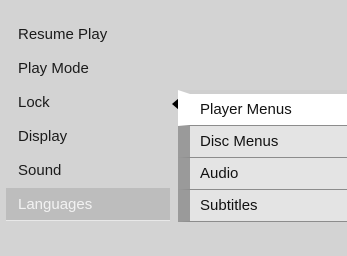 Image resolution: width=347 pixels, height=256 pixels. Describe the element at coordinates (262, 174) in the screenshot. I see `submenu-item-audio: Audio` at that location.